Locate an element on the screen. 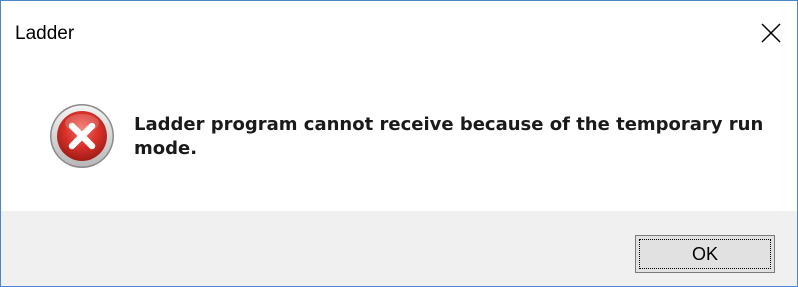 This screenshot has width=798, height=287. error-icon is located at coordinates (82, 136).